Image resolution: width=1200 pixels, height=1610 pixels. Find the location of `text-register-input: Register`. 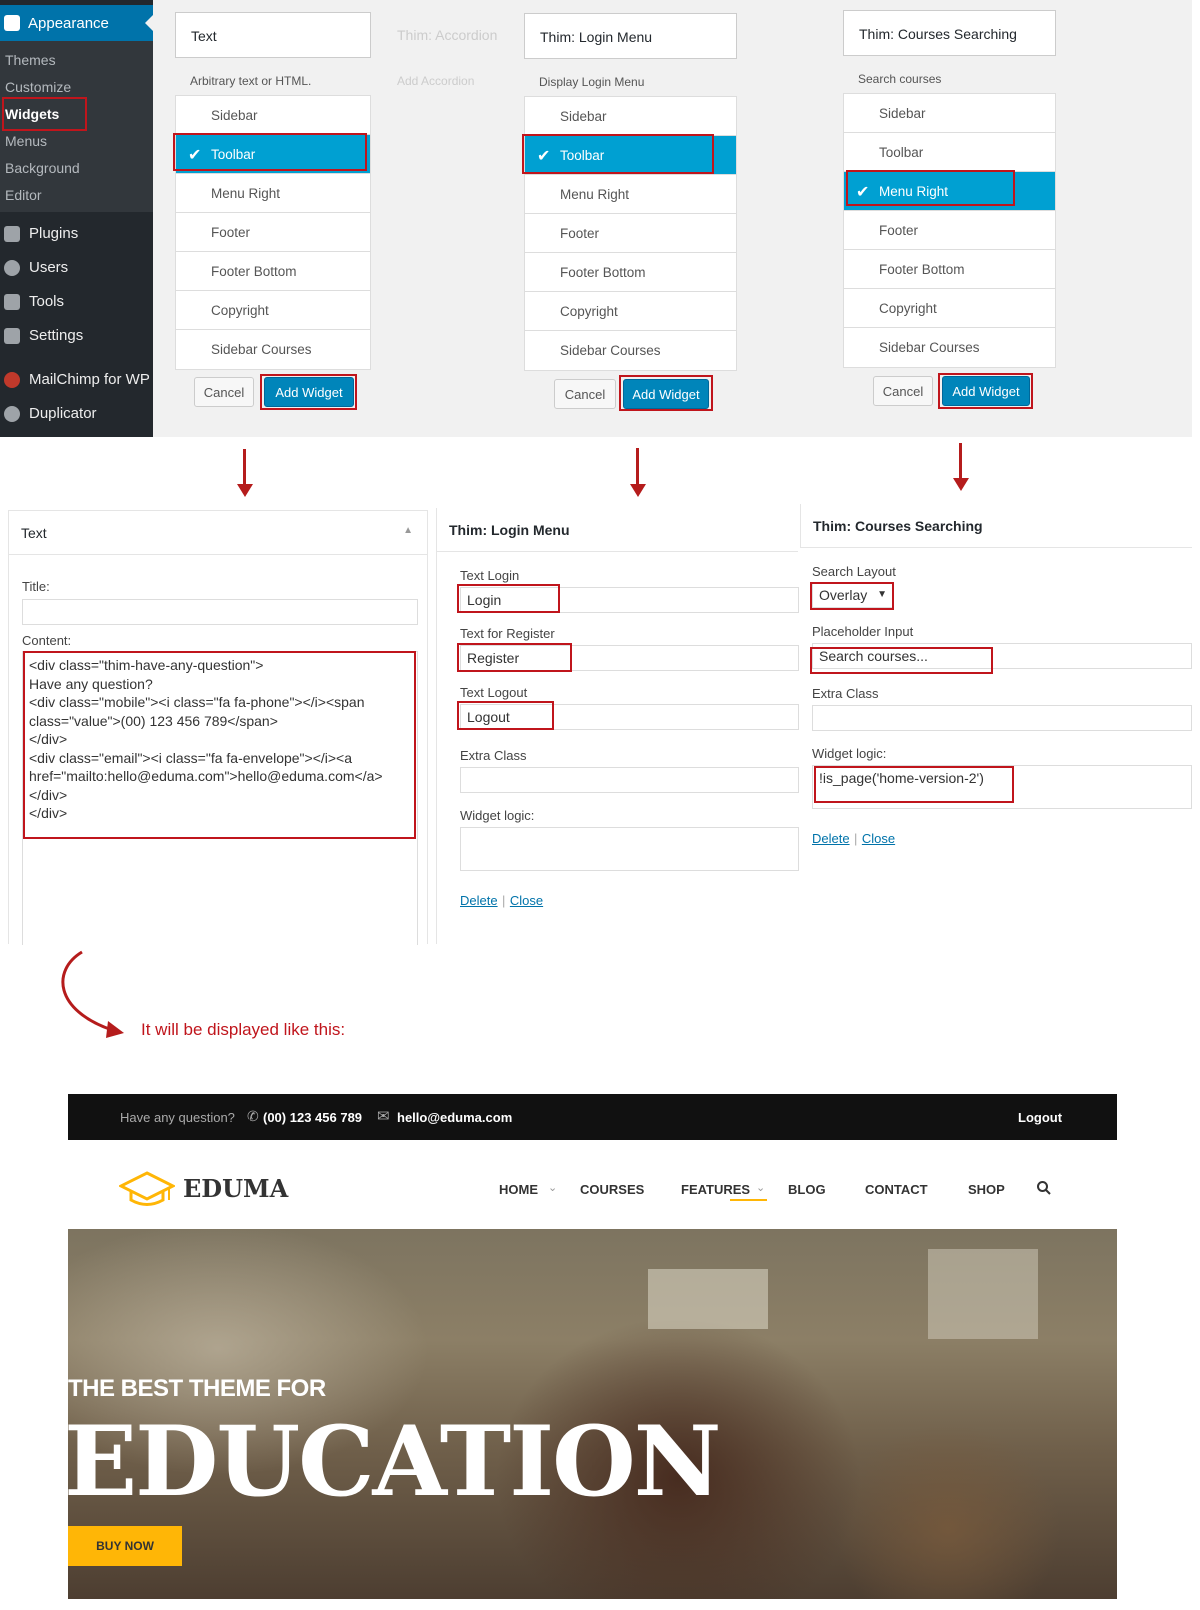

text-register-input: Register is located at coordinates (629, 658).